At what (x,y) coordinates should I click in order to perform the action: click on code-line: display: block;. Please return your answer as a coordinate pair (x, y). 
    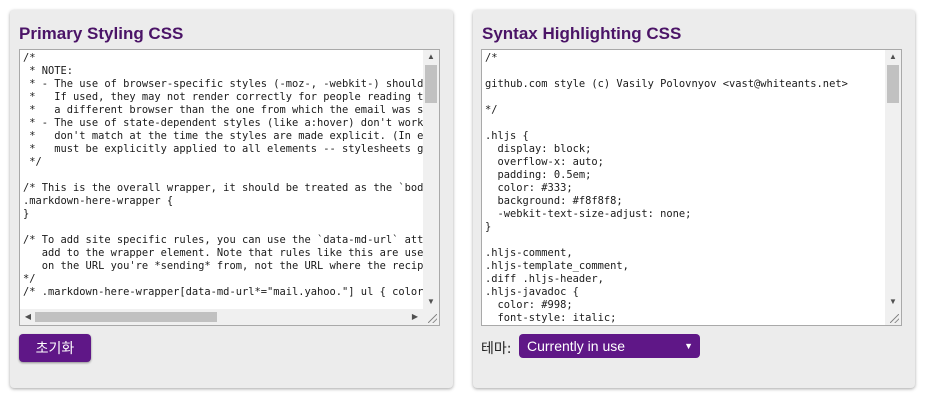
    Looking at the image, I should click on (538, 149).